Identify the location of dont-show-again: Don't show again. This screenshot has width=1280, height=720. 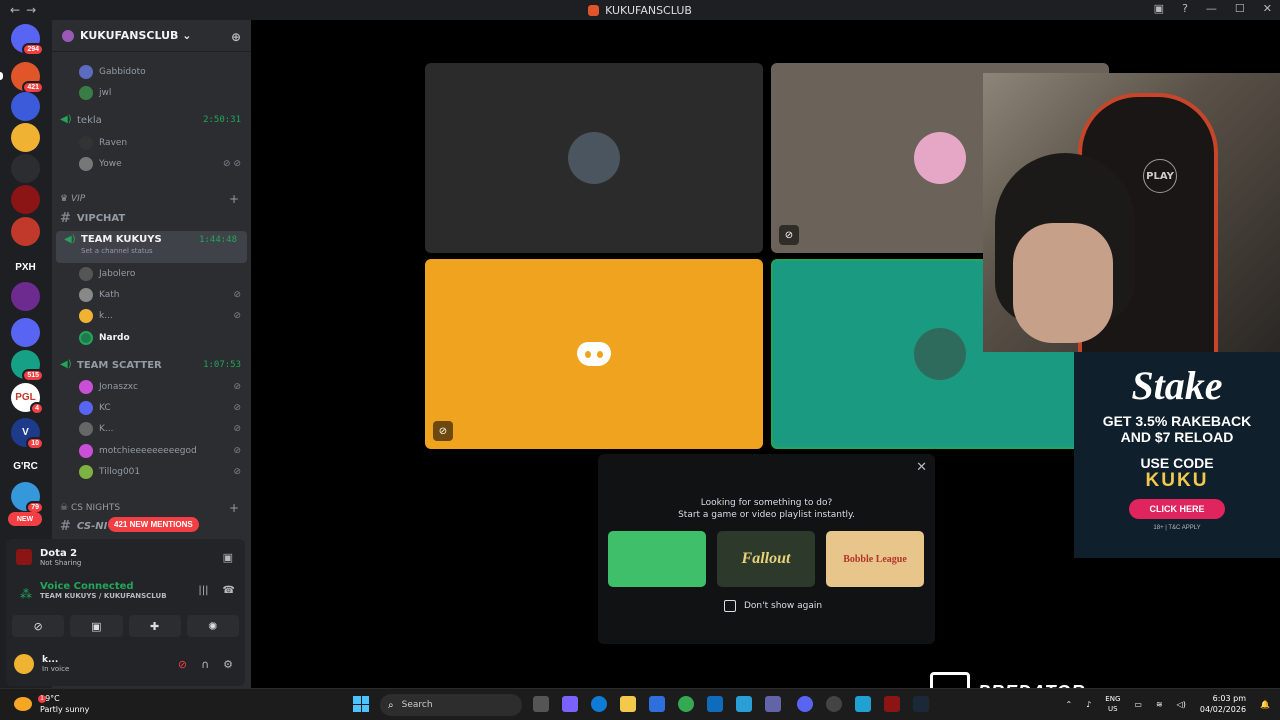
(773, 606).